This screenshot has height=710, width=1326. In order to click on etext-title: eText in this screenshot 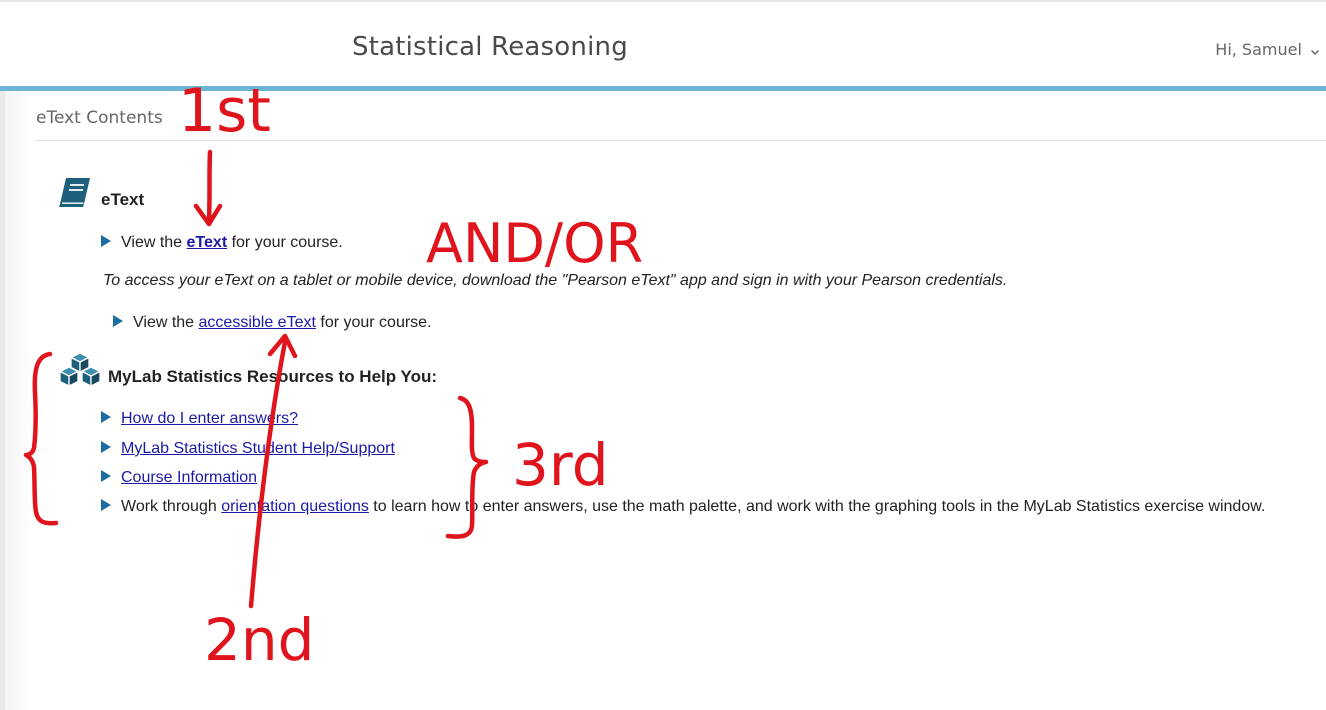, I will do `click(123, 199)`.